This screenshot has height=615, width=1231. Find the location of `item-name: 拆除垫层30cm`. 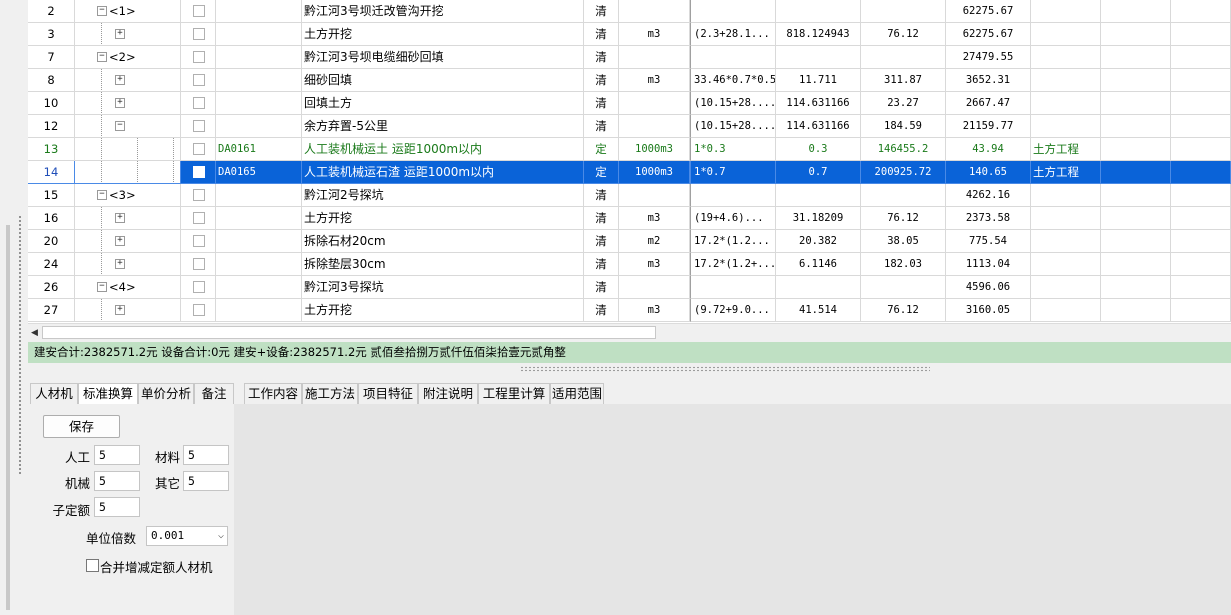

item-name: 拆除垫层30cm is located at coordinates (443, 264).